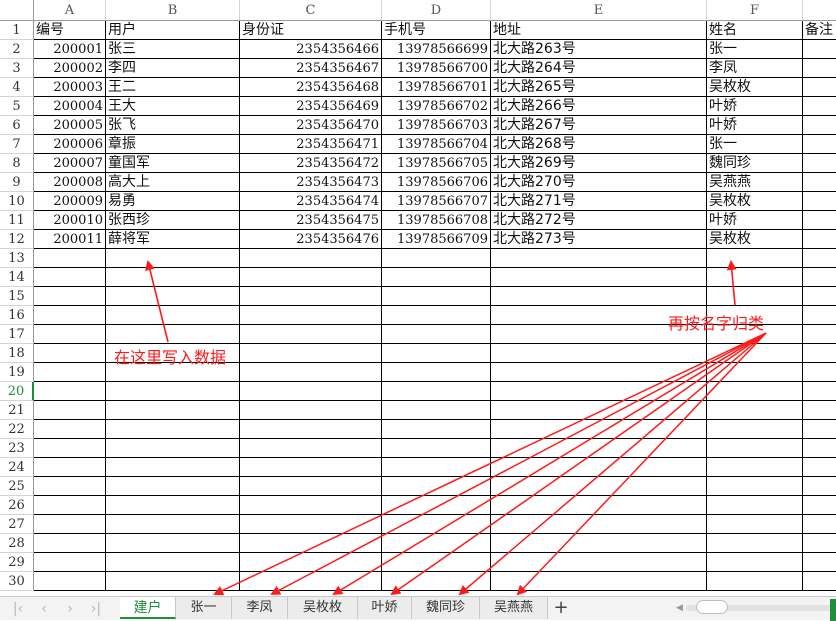  I want to click on cell: 北大路271号, so click(599, 201).